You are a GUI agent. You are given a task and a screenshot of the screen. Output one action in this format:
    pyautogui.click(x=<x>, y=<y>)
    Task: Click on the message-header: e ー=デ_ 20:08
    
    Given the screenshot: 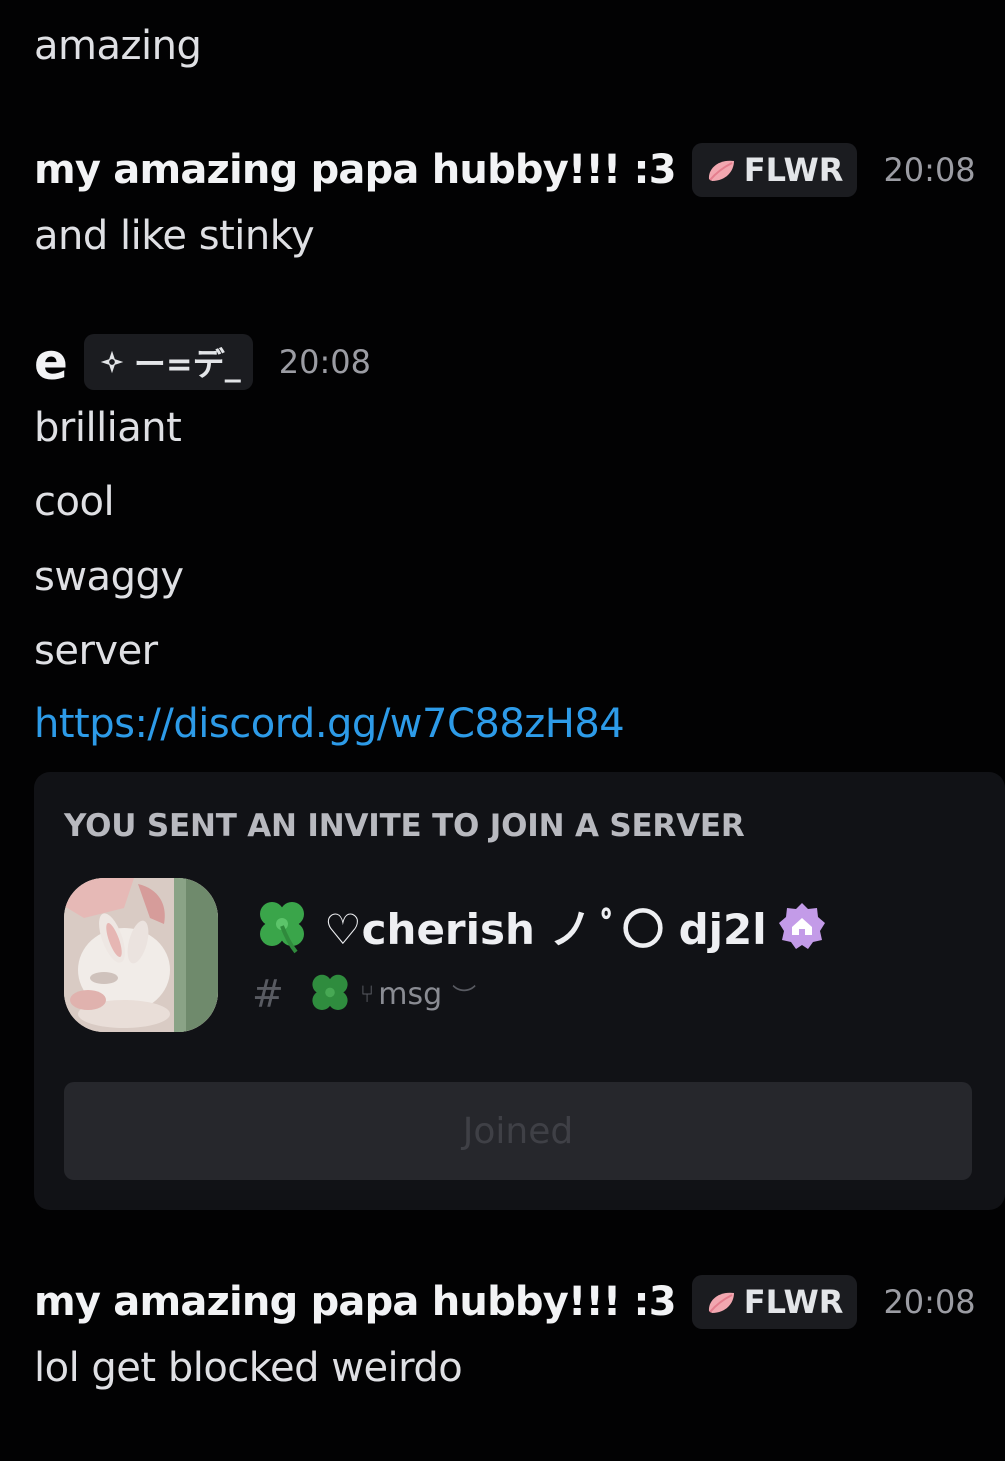 What is the action you would take?
    pyautogui.click(x=202, y=362)
    